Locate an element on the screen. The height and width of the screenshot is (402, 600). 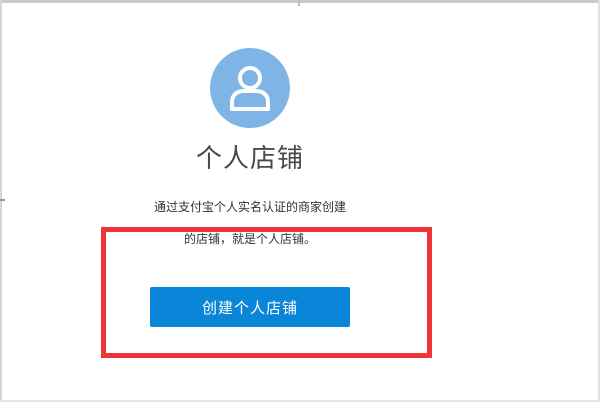
window-top-border is located at coordinates (300, 1).